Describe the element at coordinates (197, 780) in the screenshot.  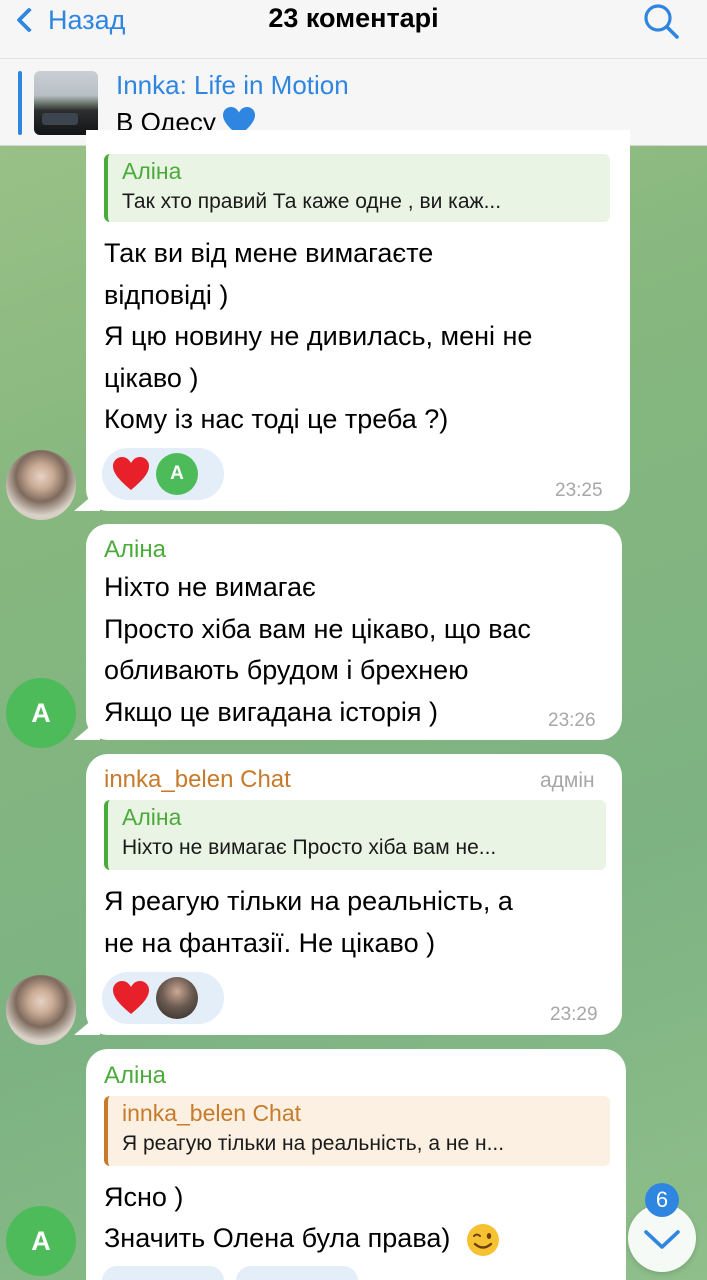
I see `message-sender: innka_belen Chat` at that location.